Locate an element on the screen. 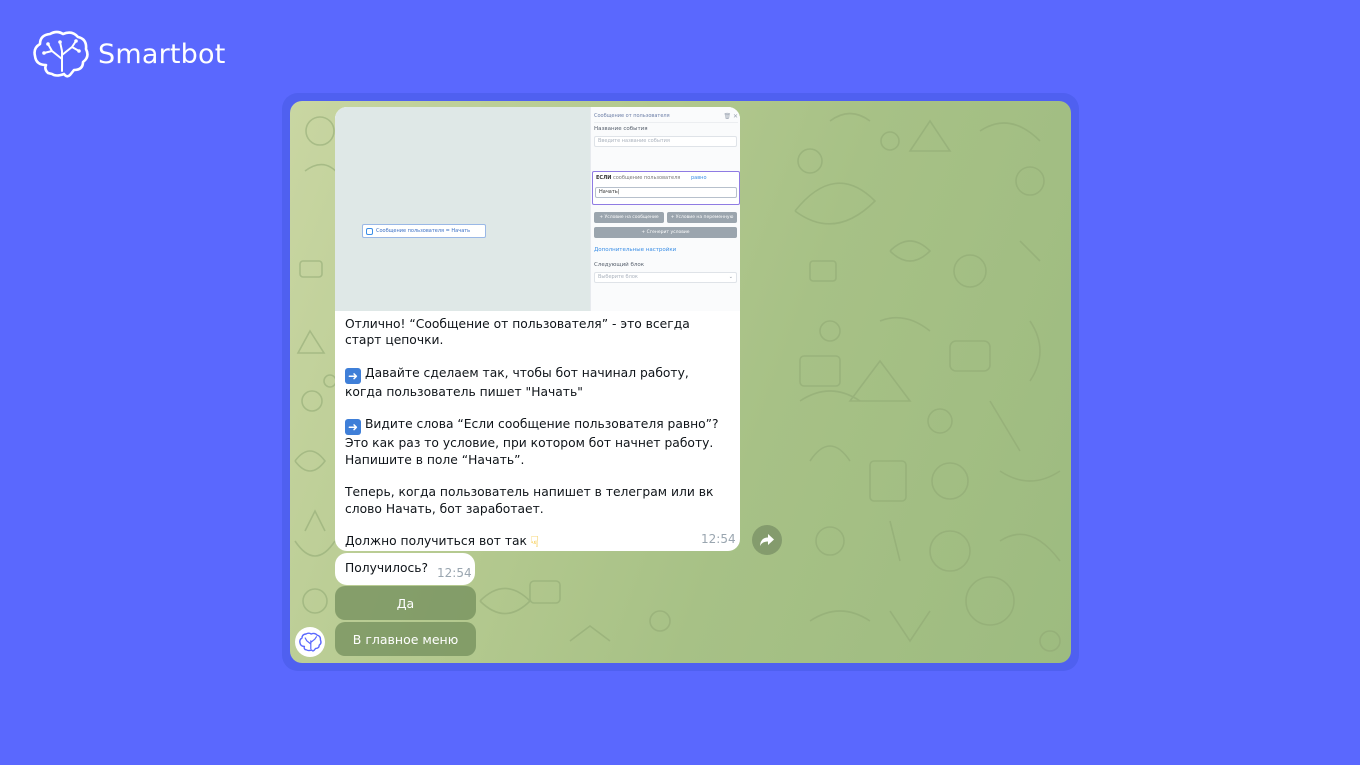 The image size is (1360, 765). extra-settings-link: Дополнительные настройки is located at coordinates (635, 250).